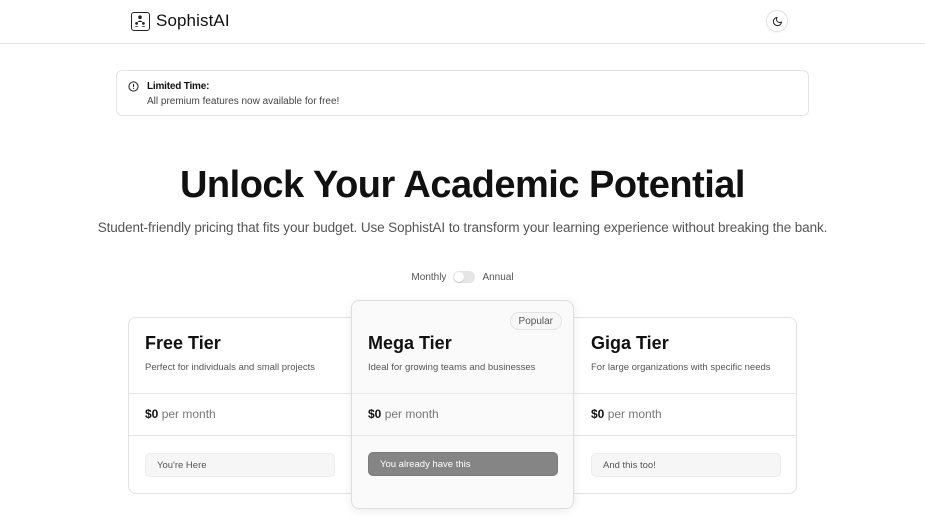 The width and height of the screenshot is (925, 520). What do you see at coordinates (193, 20) in the screenshot?
I see `brand-name: SophistAI` at bounding box center [193, 20].